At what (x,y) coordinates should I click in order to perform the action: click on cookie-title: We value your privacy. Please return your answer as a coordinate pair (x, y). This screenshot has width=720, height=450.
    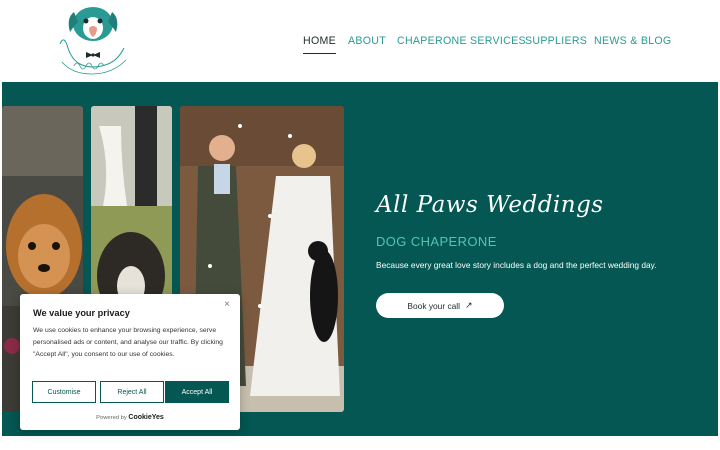
    Looking at the image, I should click on (81, 313).